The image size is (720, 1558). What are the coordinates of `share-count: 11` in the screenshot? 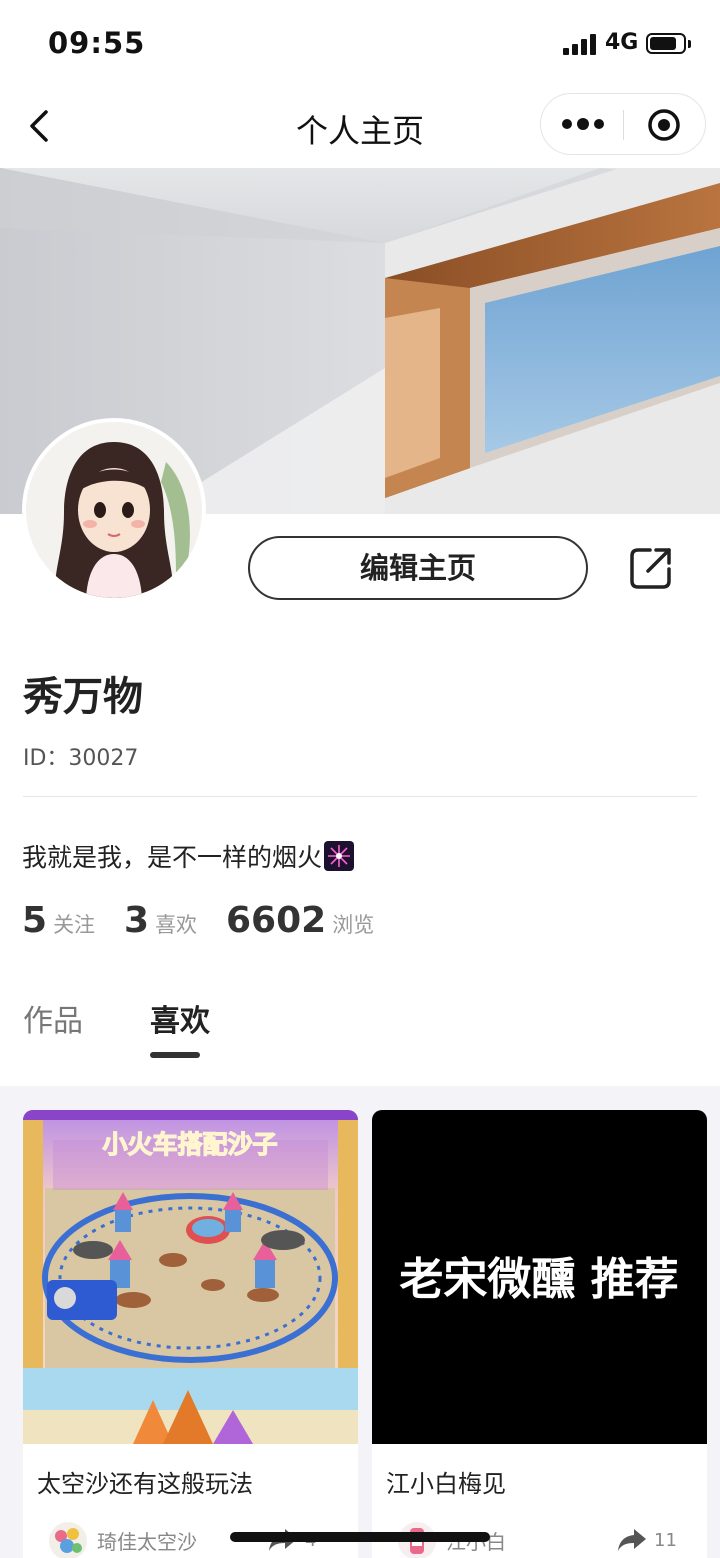 It's located at (665, 1540).